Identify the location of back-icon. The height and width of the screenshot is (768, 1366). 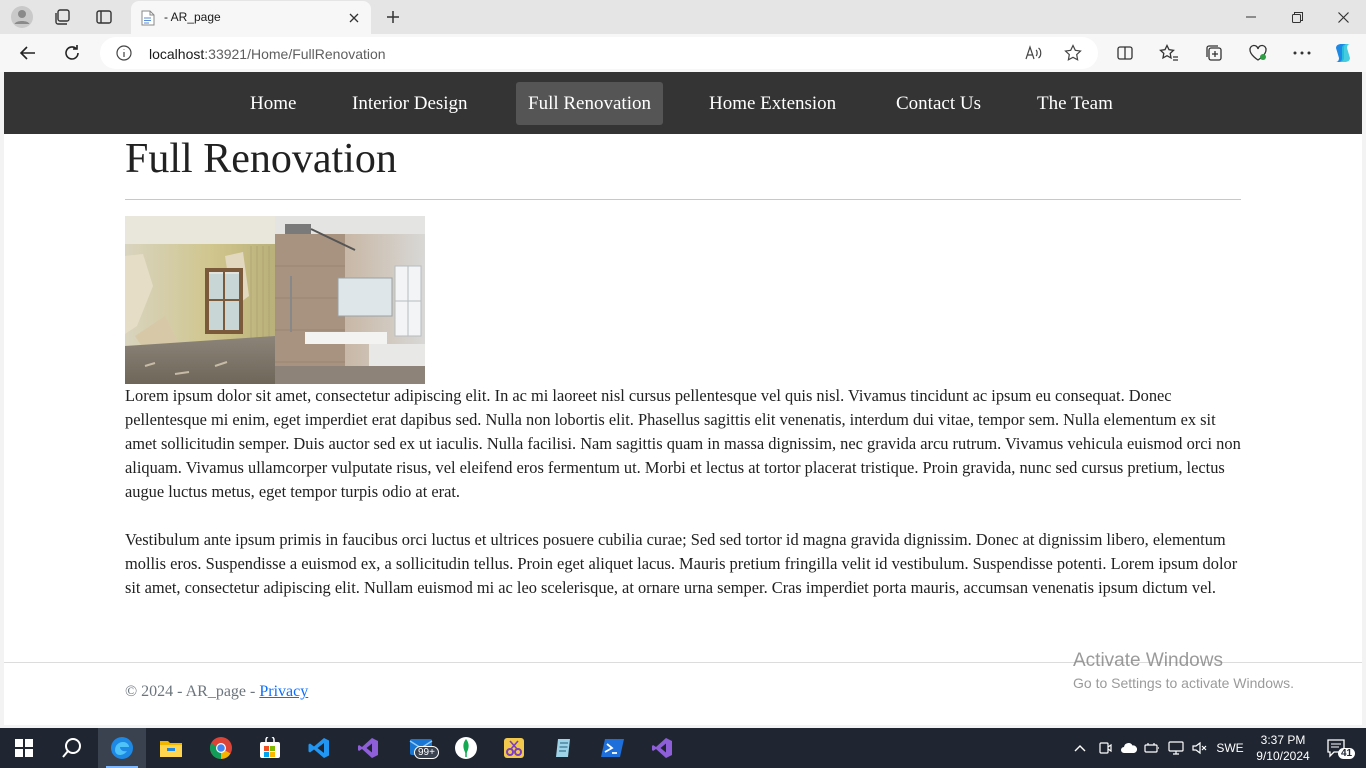
(28, 53).